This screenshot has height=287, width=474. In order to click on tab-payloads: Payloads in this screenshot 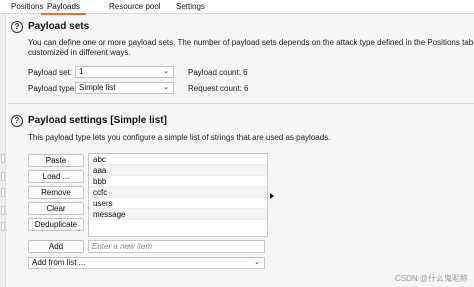, I will do `click(63, 8)`.